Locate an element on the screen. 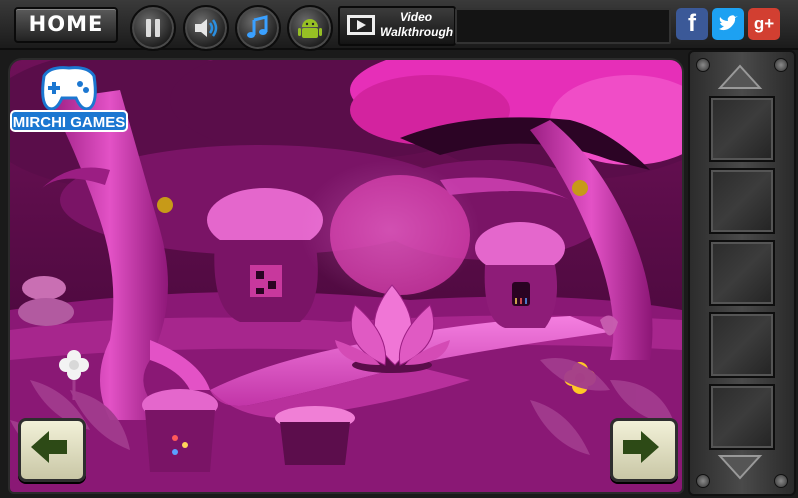 The width and height of the screenshot is (798, 498). gamepad-icon is located at coordinates (69, 88).